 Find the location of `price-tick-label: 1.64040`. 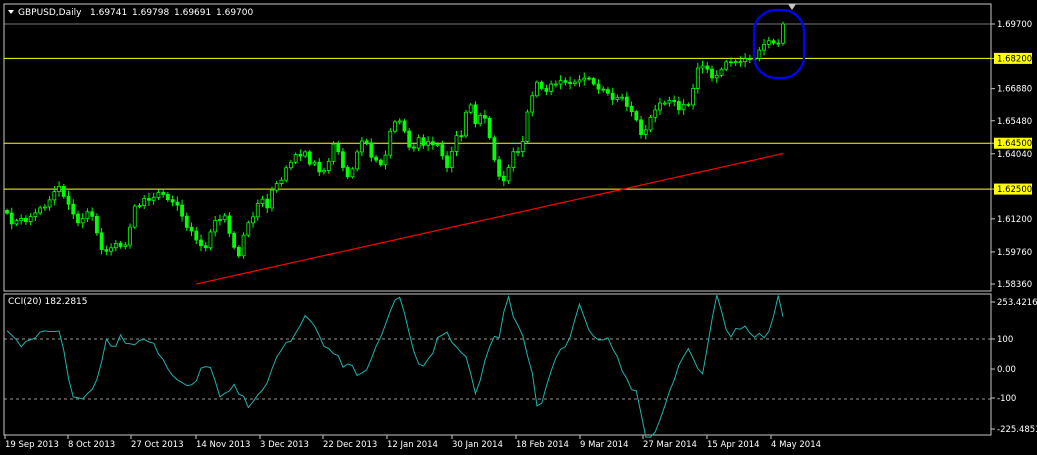

price-tick-label: 1.64040 is located at coordinates (1014, 155).